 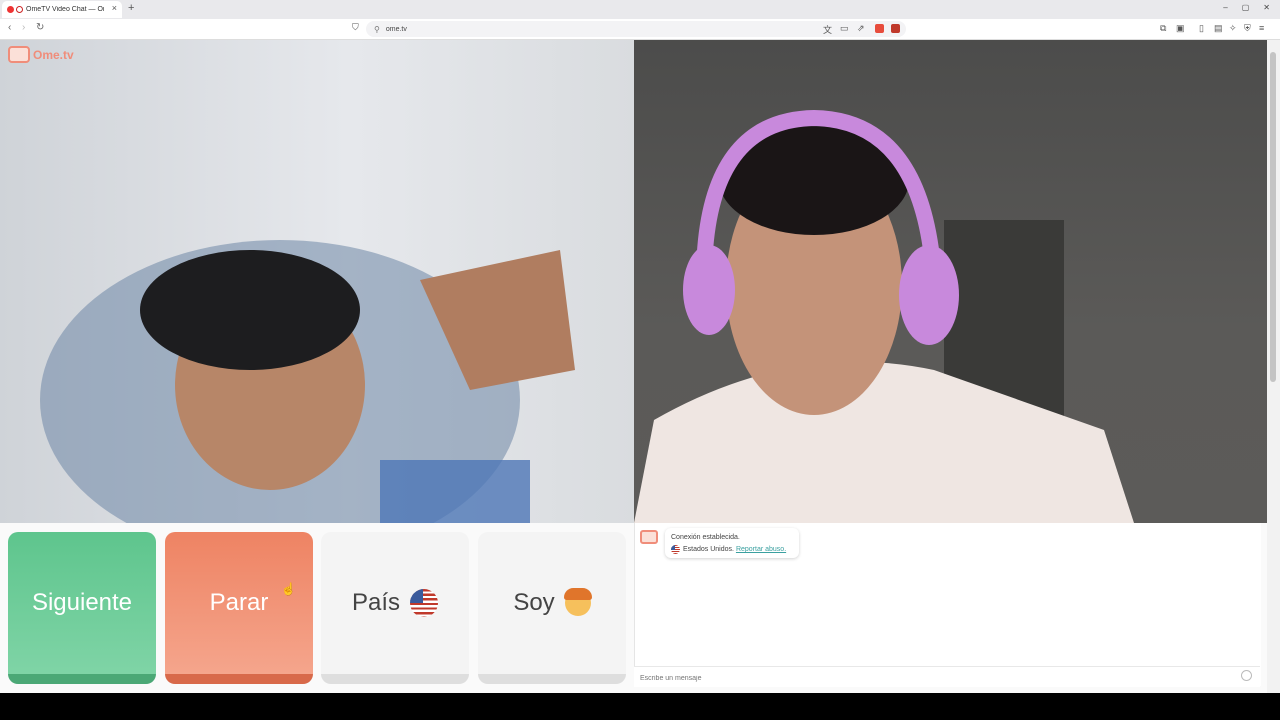 I want to click on shield-icon: ⛨, so click(x=1247, y=28).